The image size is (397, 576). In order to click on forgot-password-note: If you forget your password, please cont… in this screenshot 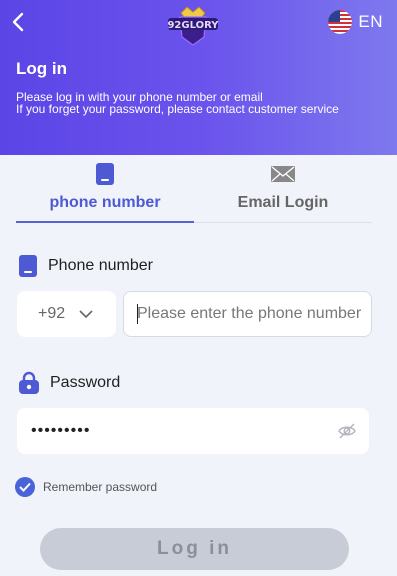, I will do `click(177, 109)`.